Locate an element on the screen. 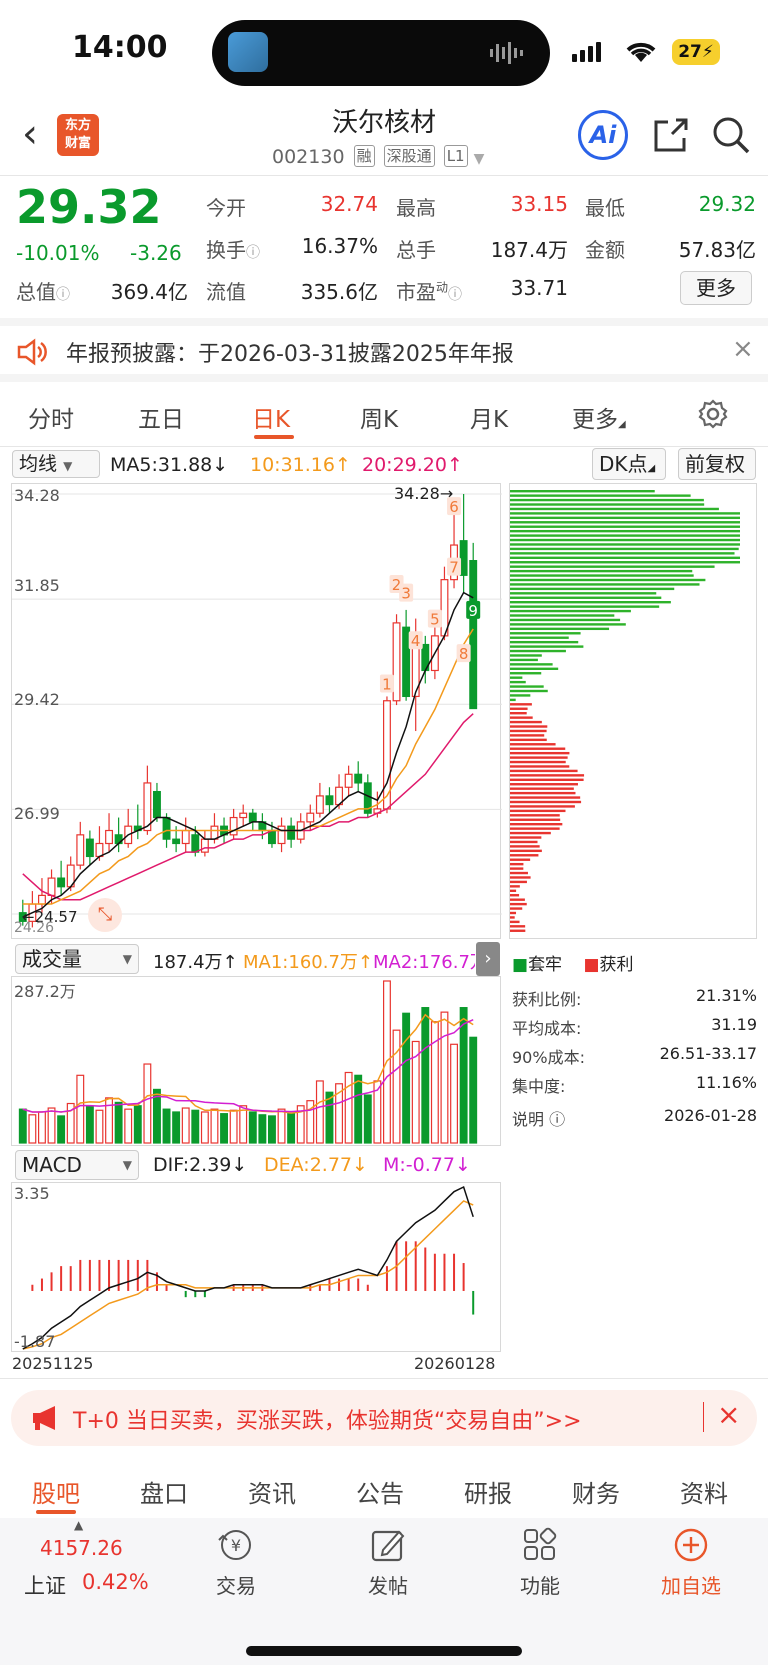  index-name: 上证 is located at coordinates (45, 1585).